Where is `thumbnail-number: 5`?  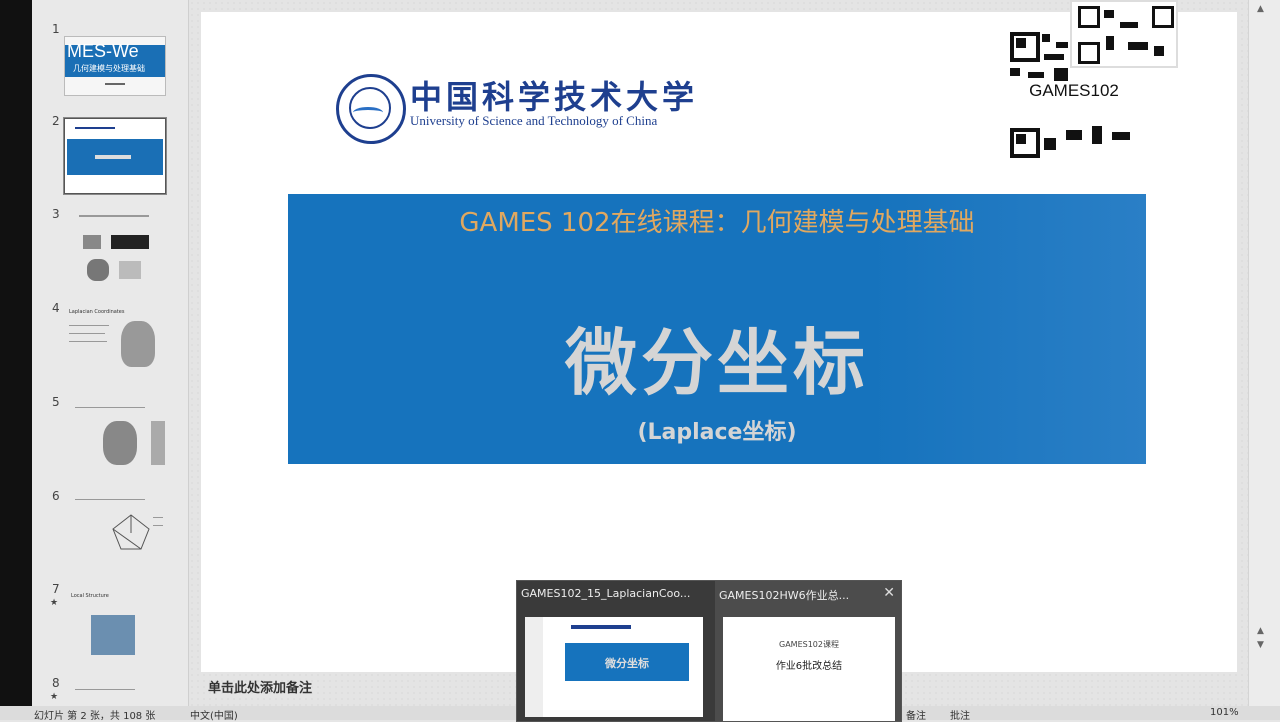
thumbnail-number: 5 is located at coordinates (56, 402).